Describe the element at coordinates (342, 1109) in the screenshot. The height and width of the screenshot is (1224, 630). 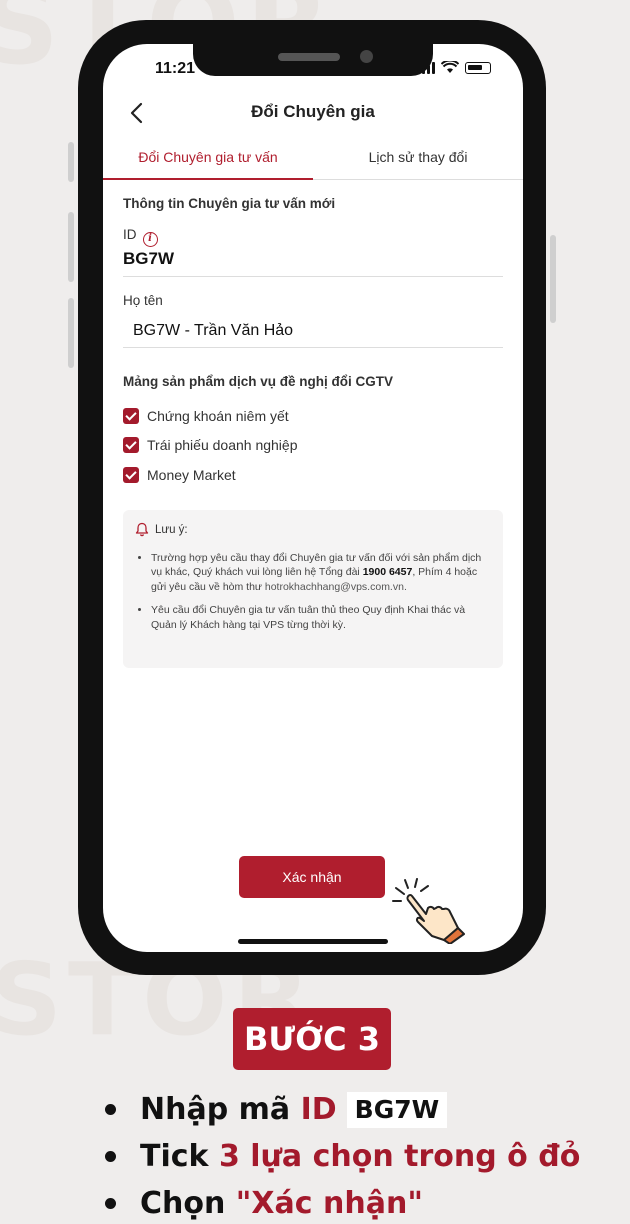
I see `instruction-enter-id: Nhập mã ID BG7W` at that location.